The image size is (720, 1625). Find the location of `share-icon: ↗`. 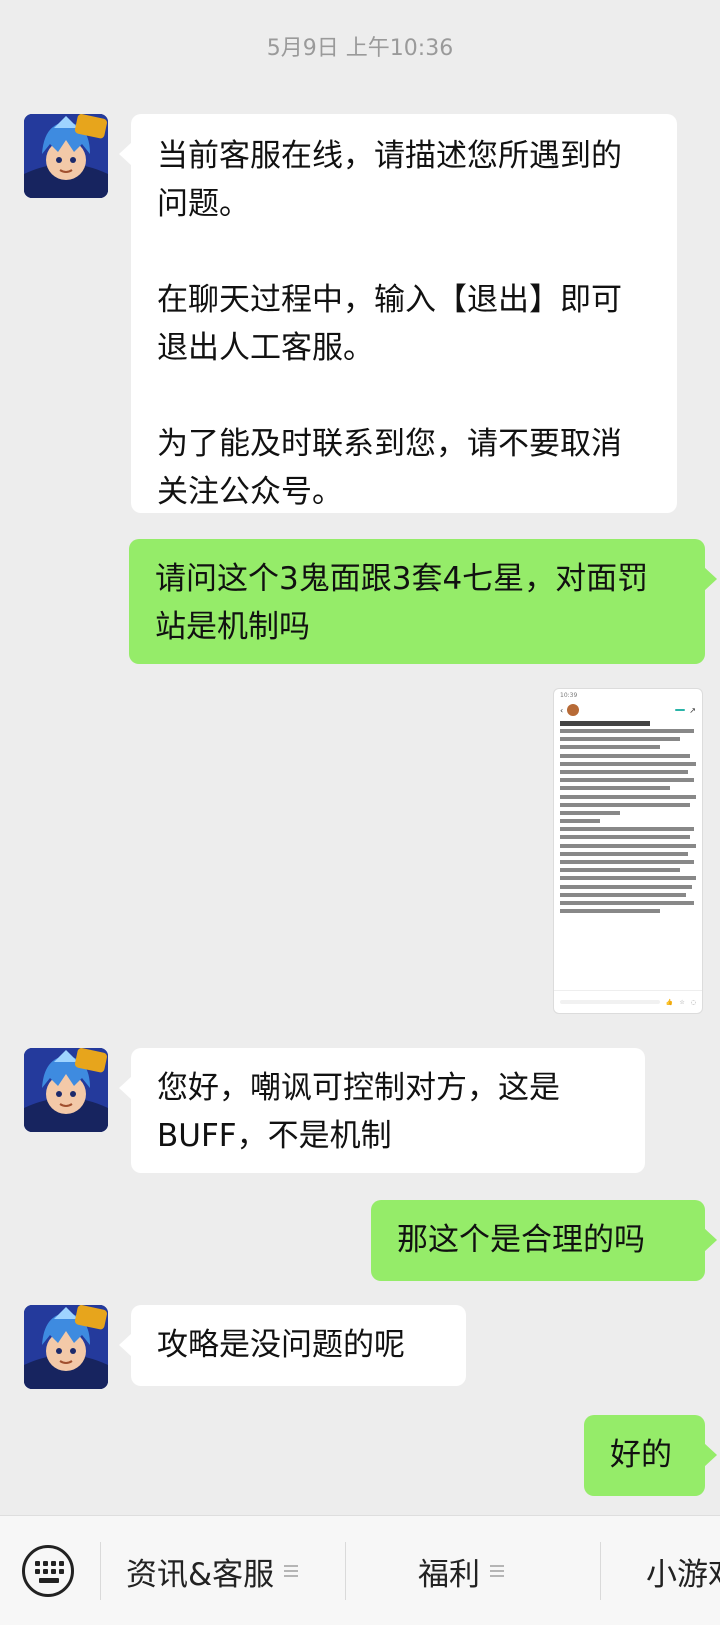

share-icon: ↗ is located at coordinates (692, 710).